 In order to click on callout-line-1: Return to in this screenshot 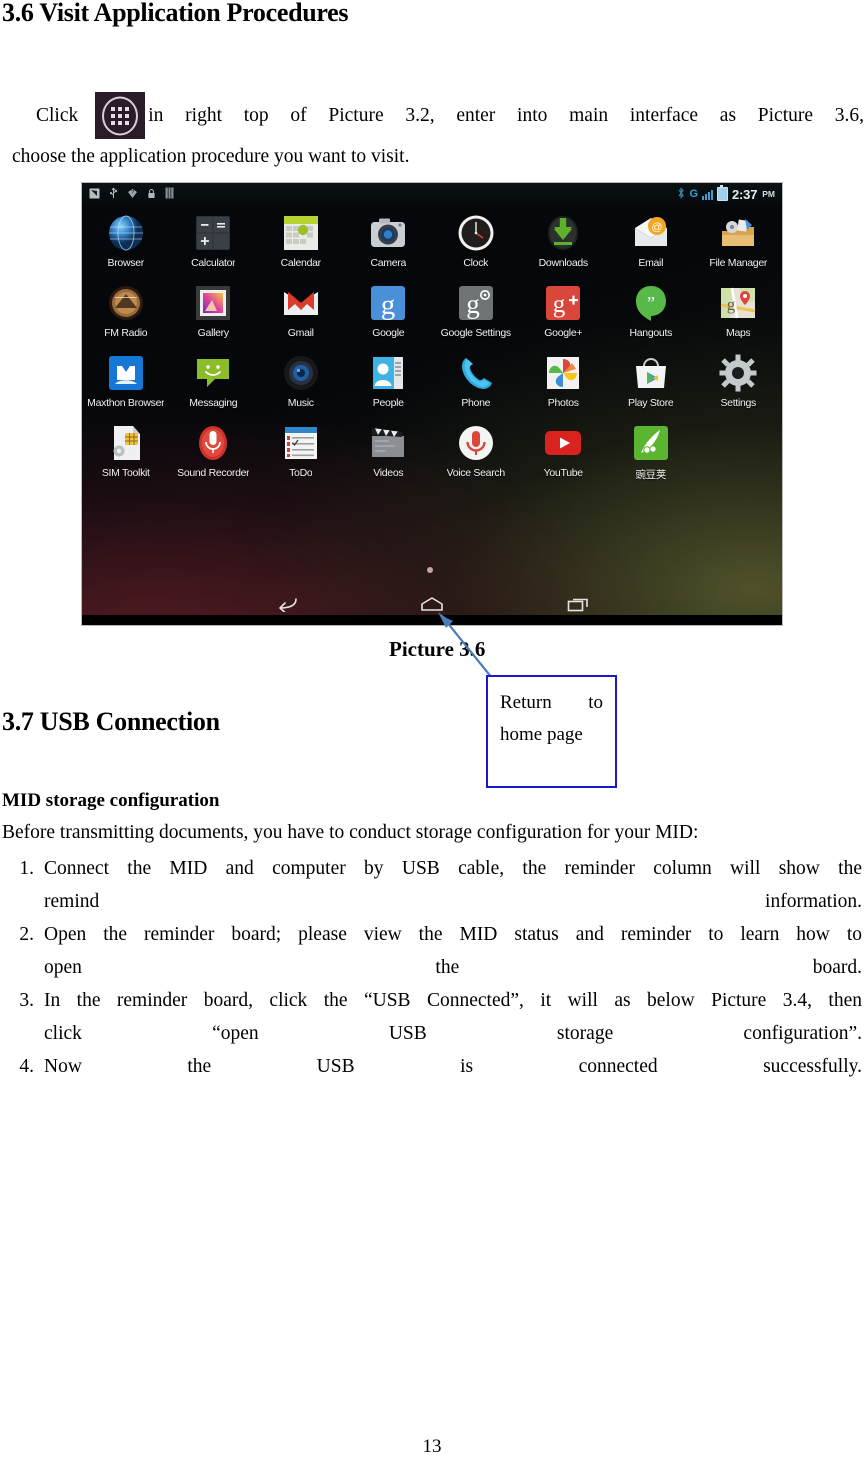, I will do `click(551, 703)`.